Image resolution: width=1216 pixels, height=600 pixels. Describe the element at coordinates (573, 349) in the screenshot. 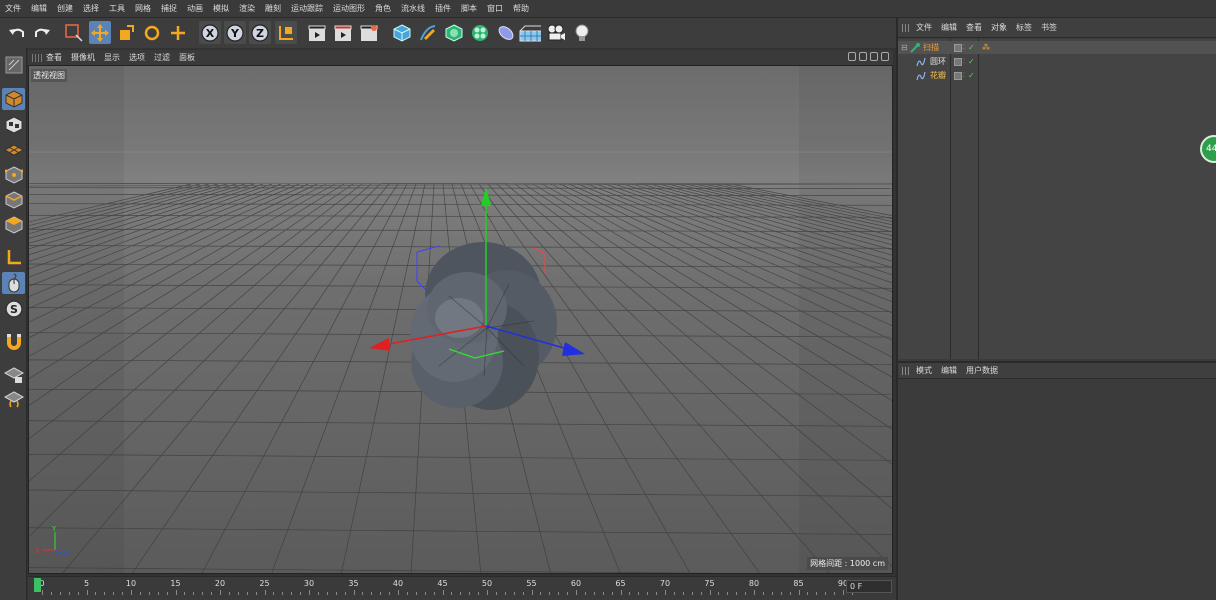

I see `z-axis-handle` at that location.